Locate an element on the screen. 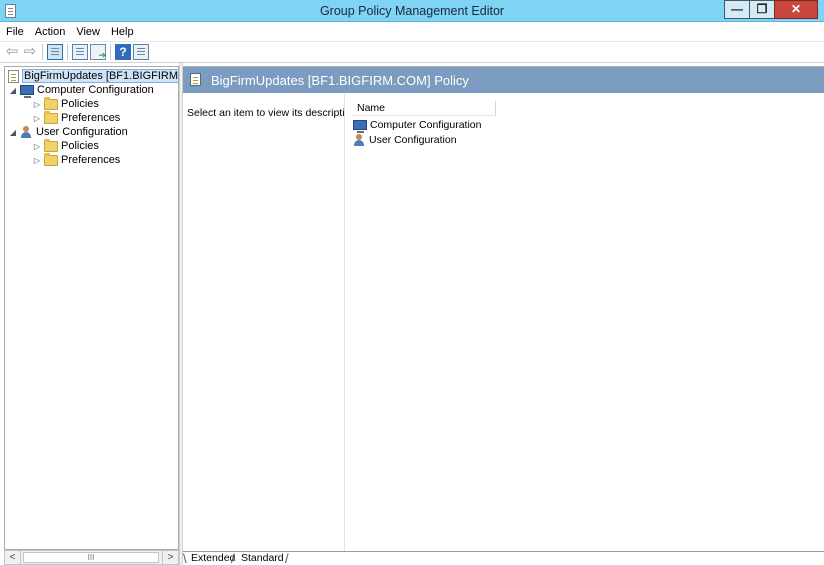  tree-item-user-preferences: ▷ Preferences is located at coordinates (76, 159).